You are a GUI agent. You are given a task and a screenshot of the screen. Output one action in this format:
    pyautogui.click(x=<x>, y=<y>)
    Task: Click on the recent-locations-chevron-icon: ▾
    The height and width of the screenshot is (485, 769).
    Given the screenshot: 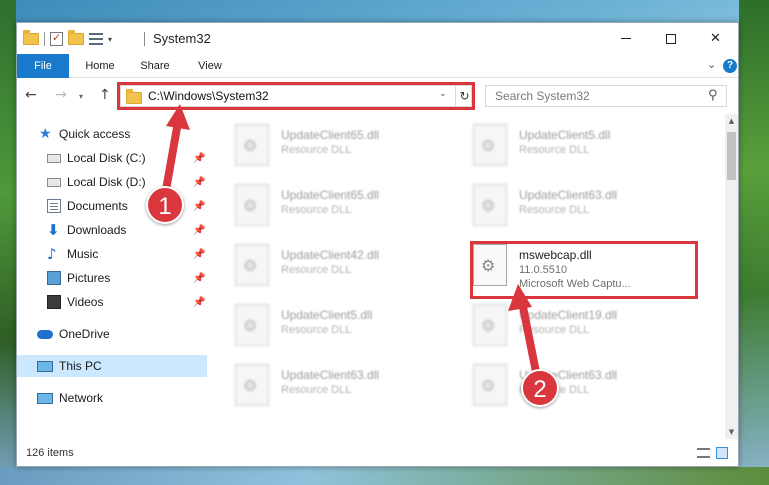 What is the action you would take?
    pyautogui.click(x=81, y=96)
    